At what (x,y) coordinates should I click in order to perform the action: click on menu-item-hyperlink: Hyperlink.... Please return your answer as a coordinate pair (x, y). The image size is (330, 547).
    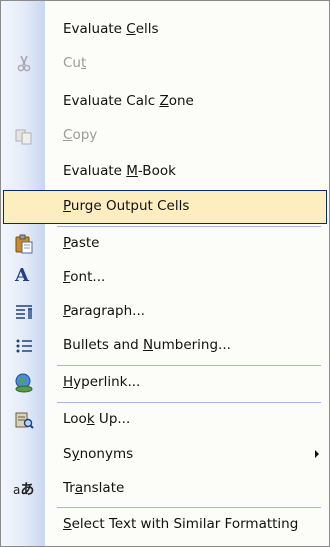
    Looking at the image, I should click on (165, 383).